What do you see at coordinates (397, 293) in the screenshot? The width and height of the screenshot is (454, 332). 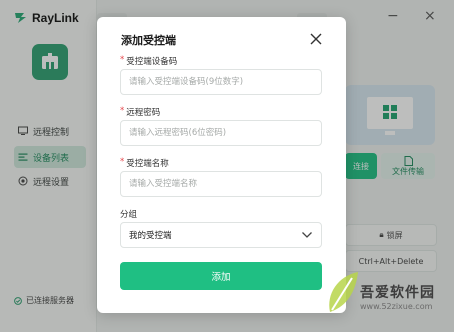 I see `watermark-title: 吾爱软件园` at bounding box center [397, 293].